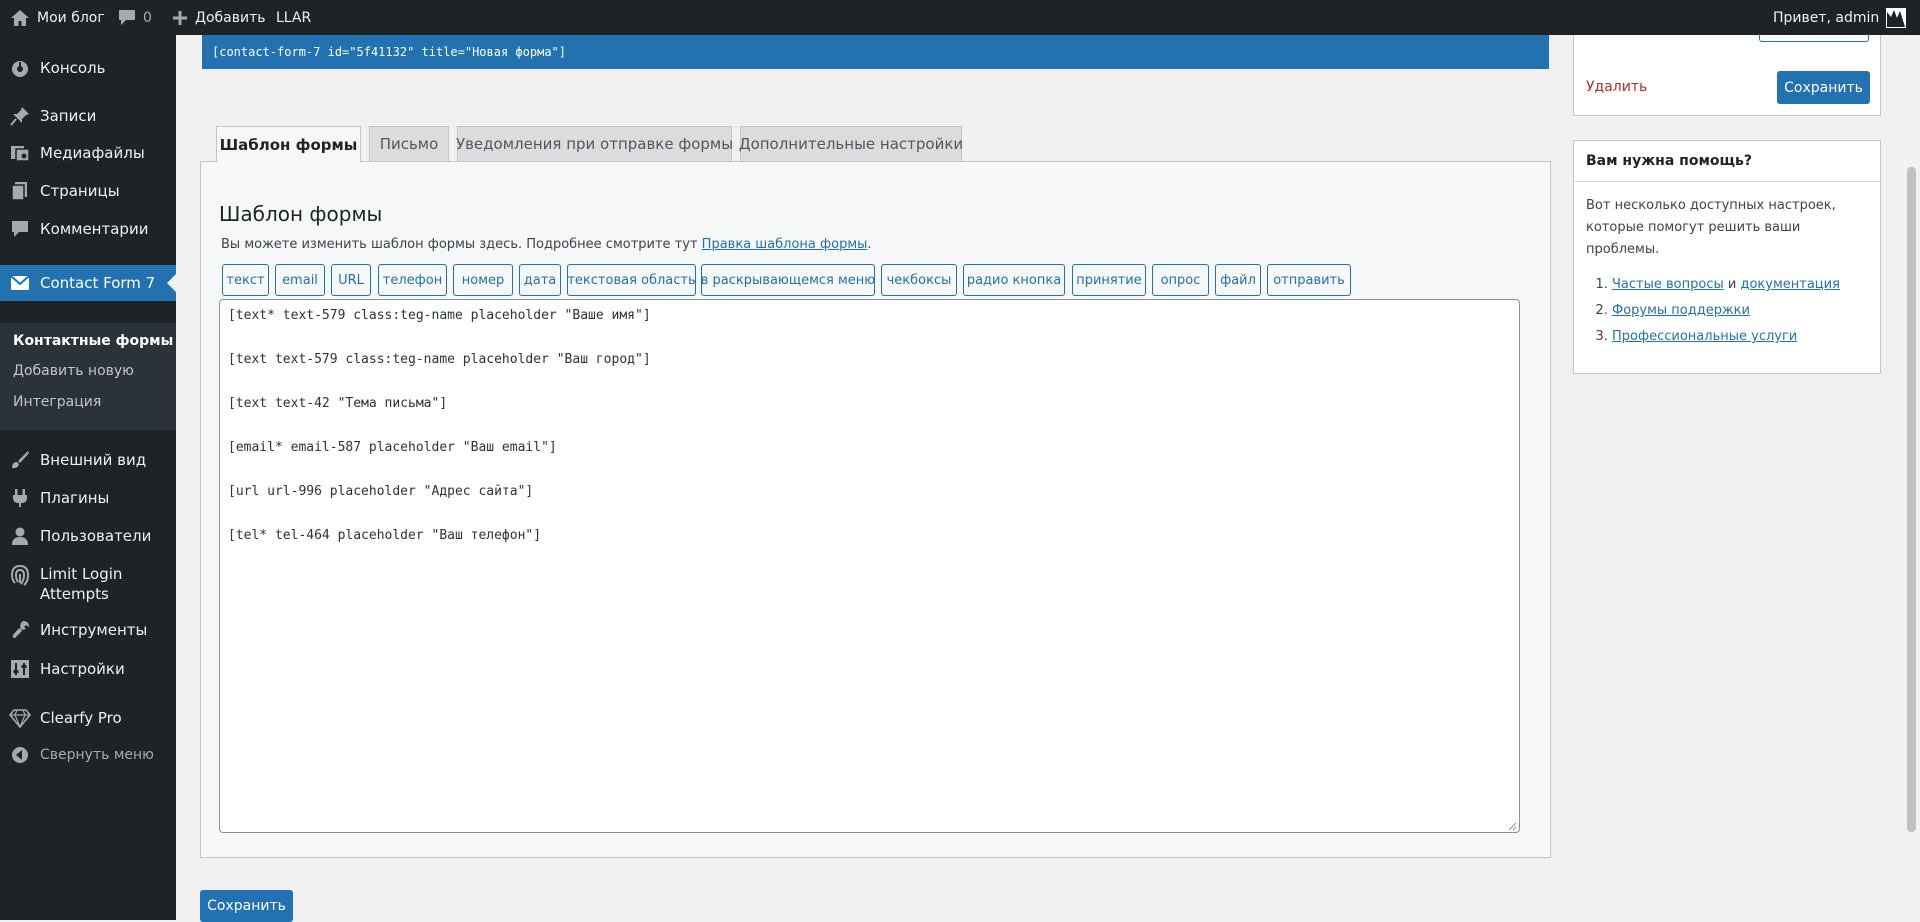 The height and width of the screenshot is (922, 1920). What do you see at coordinates (81, 584) in the screenshot?
I see `menu-item-label: Limit Login Attempts` at bounding box center [81, 584].